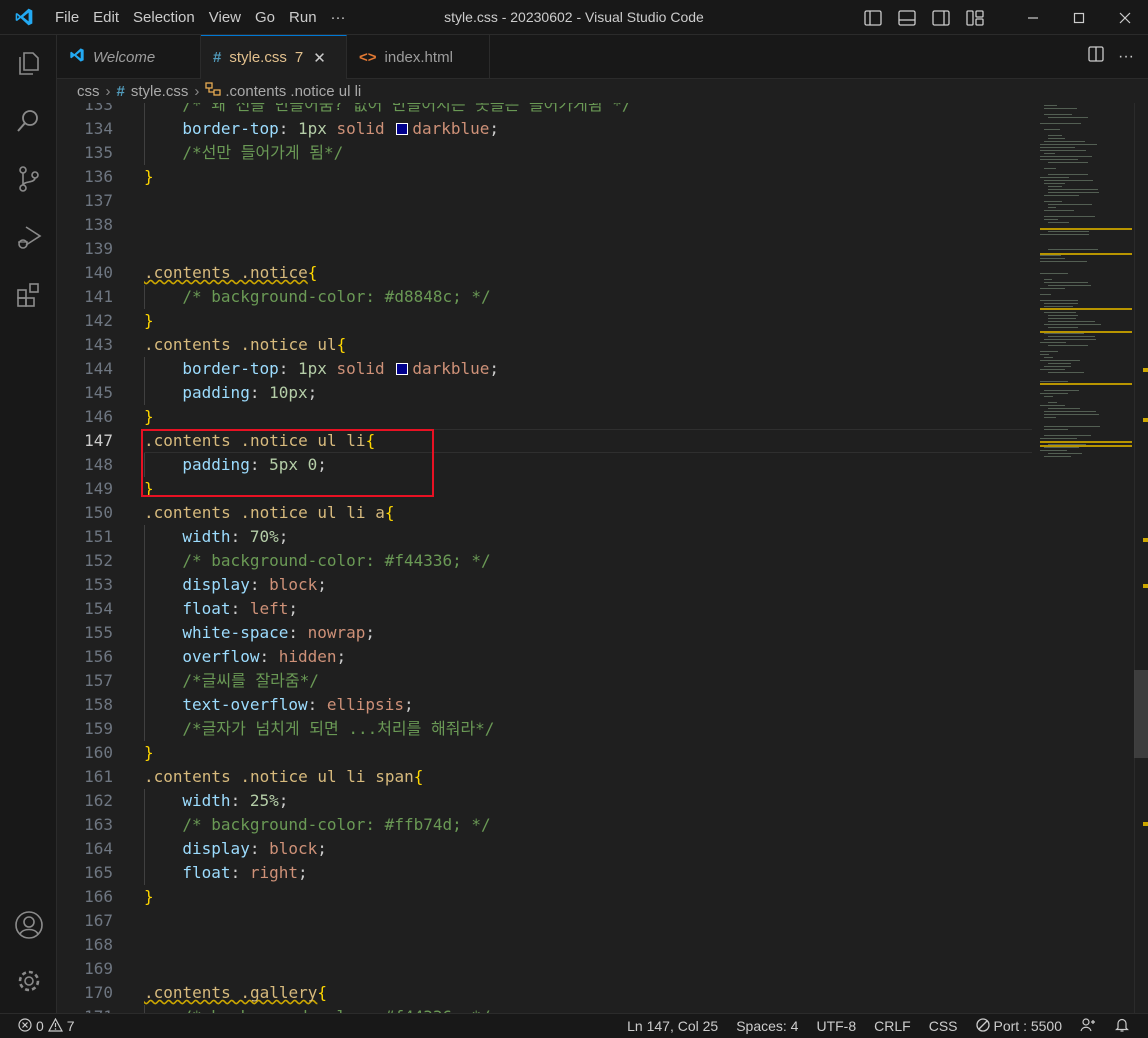 This screenshot has height=1038, width=1148. Describe the element at coordinates (544, 705) in the screenshot. I see `code-line: 158 text-overflow: ellipsis;` at that location.